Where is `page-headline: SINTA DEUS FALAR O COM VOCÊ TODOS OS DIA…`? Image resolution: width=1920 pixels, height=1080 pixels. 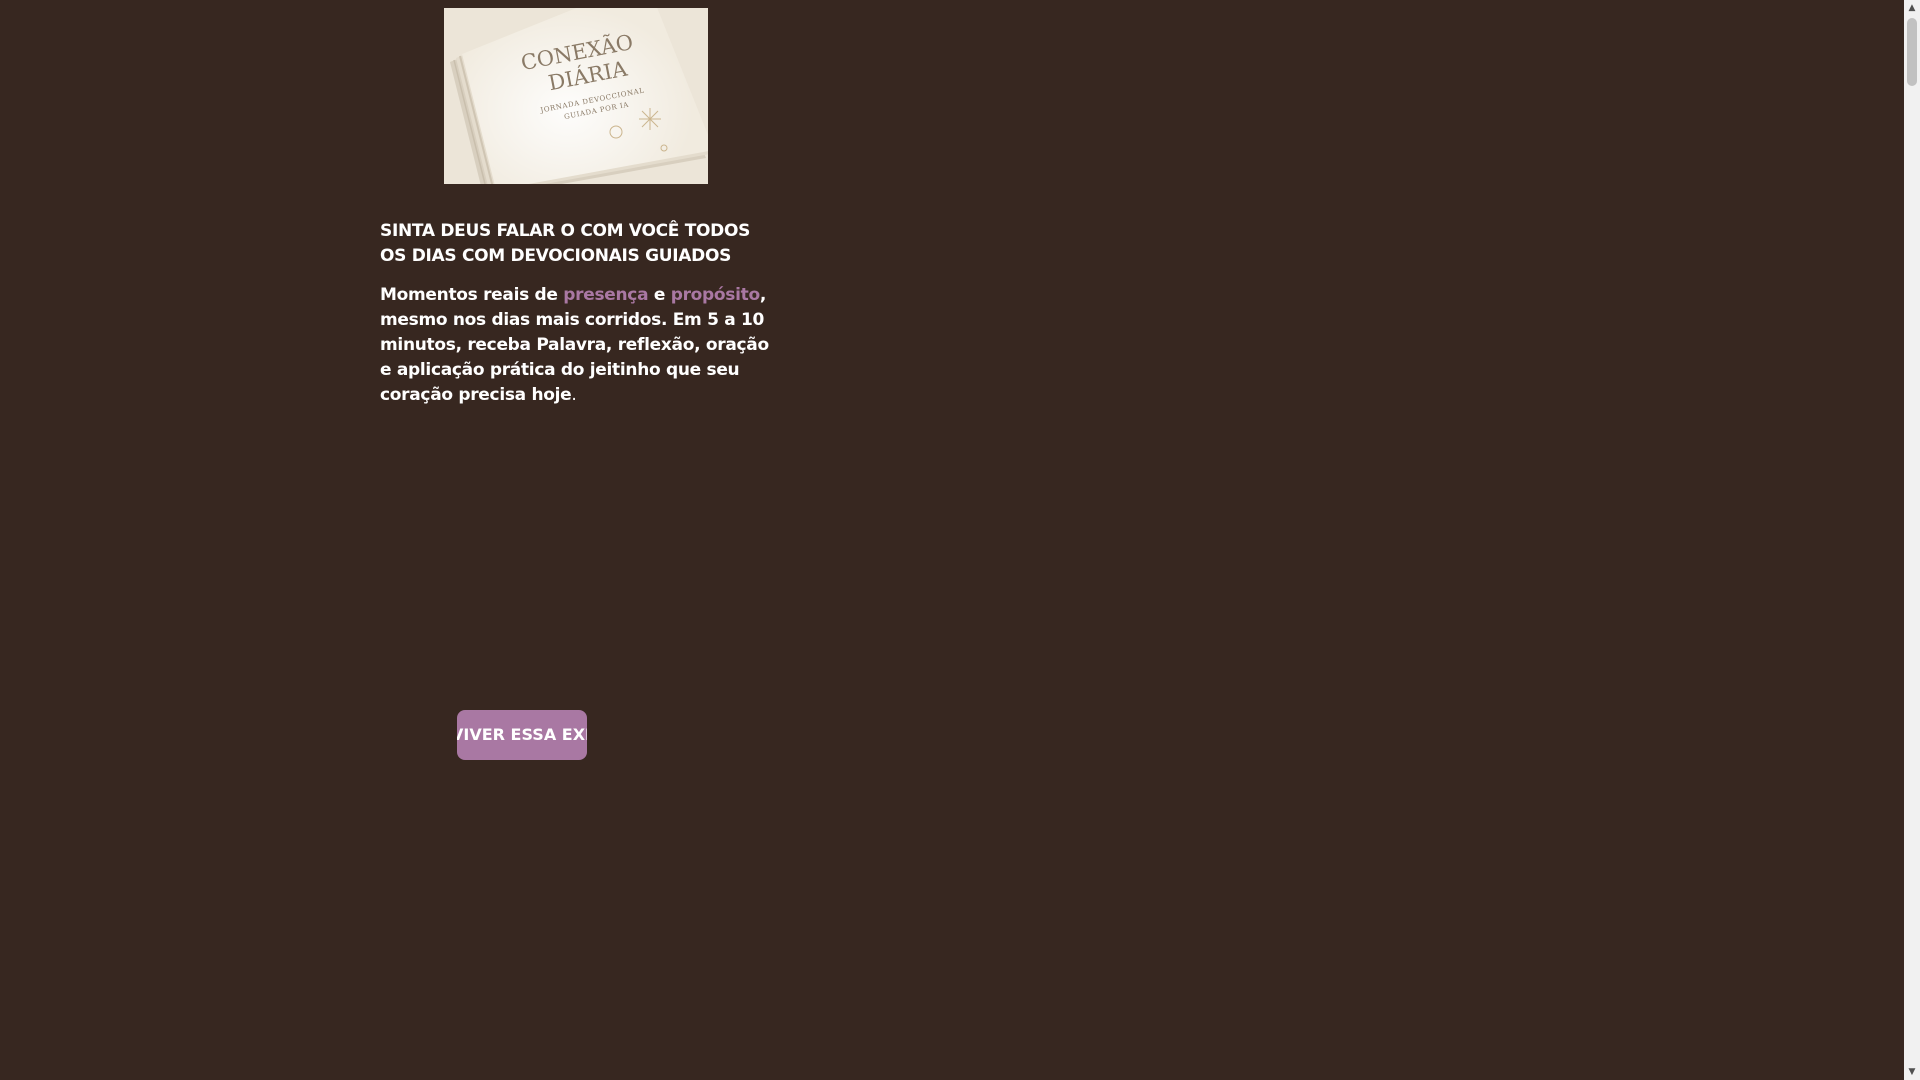
page-headline: SINTA DEUS FALAR O COM VOCÊ TODOS OS DIA… is located at coordinates (565, 243).